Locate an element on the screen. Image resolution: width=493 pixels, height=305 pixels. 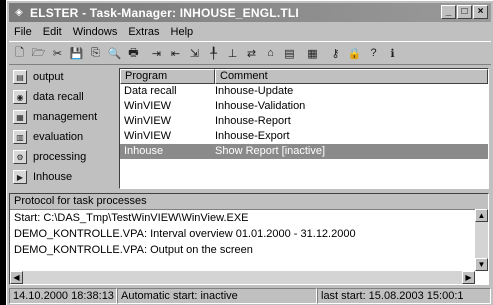
cell-comment: Inhouse-Export is located at coordinates (252, 136).